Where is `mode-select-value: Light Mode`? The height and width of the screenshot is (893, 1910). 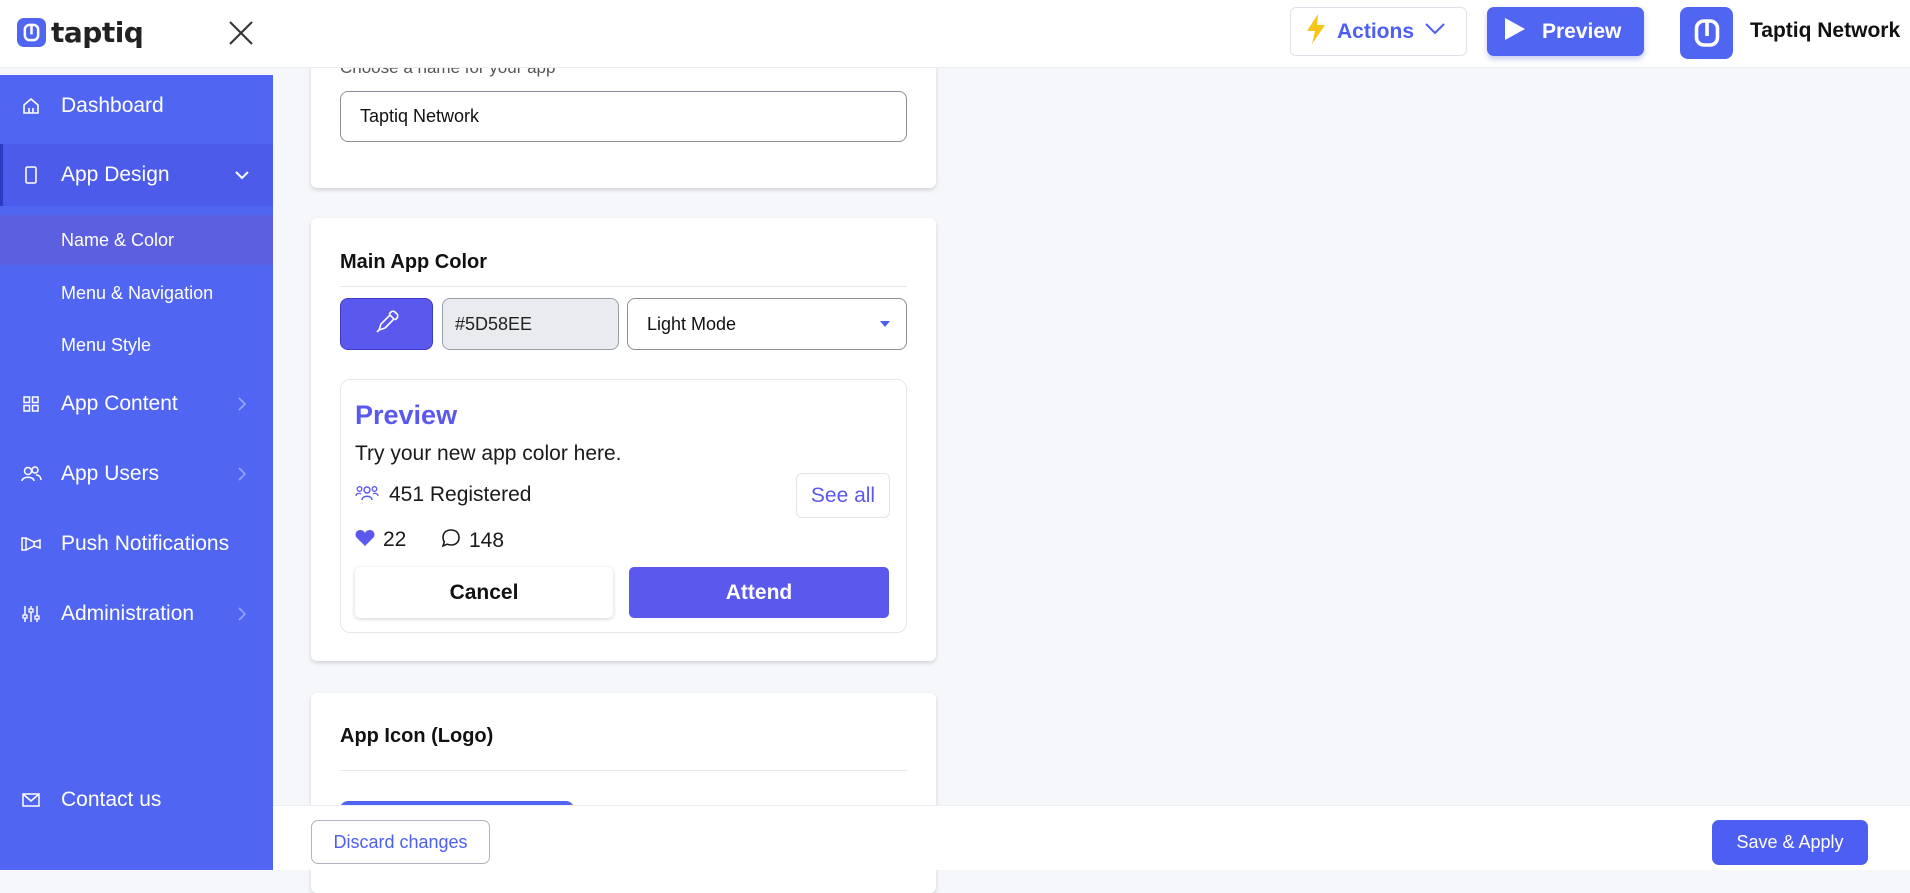 mode-select-value: Light Mode is located at coordinates (692, 323).